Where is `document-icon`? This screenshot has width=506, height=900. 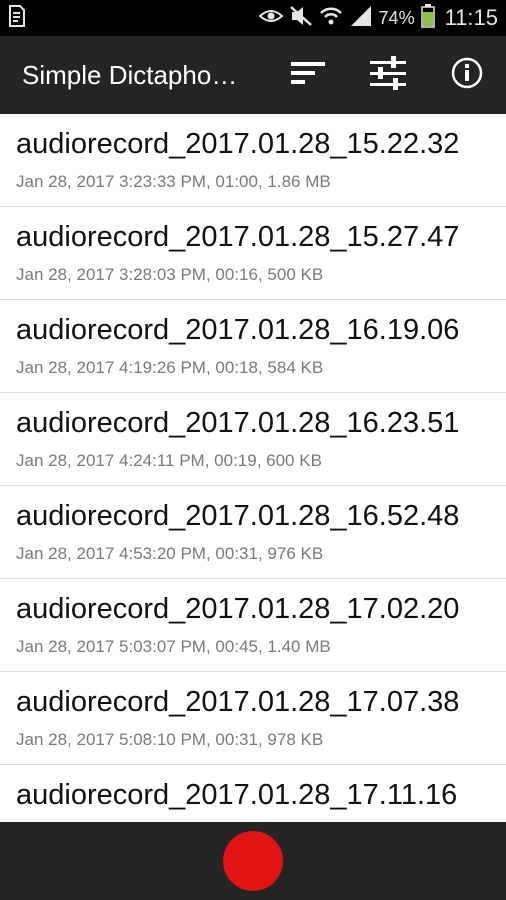 document-icon is located at coordinates (17, 18).